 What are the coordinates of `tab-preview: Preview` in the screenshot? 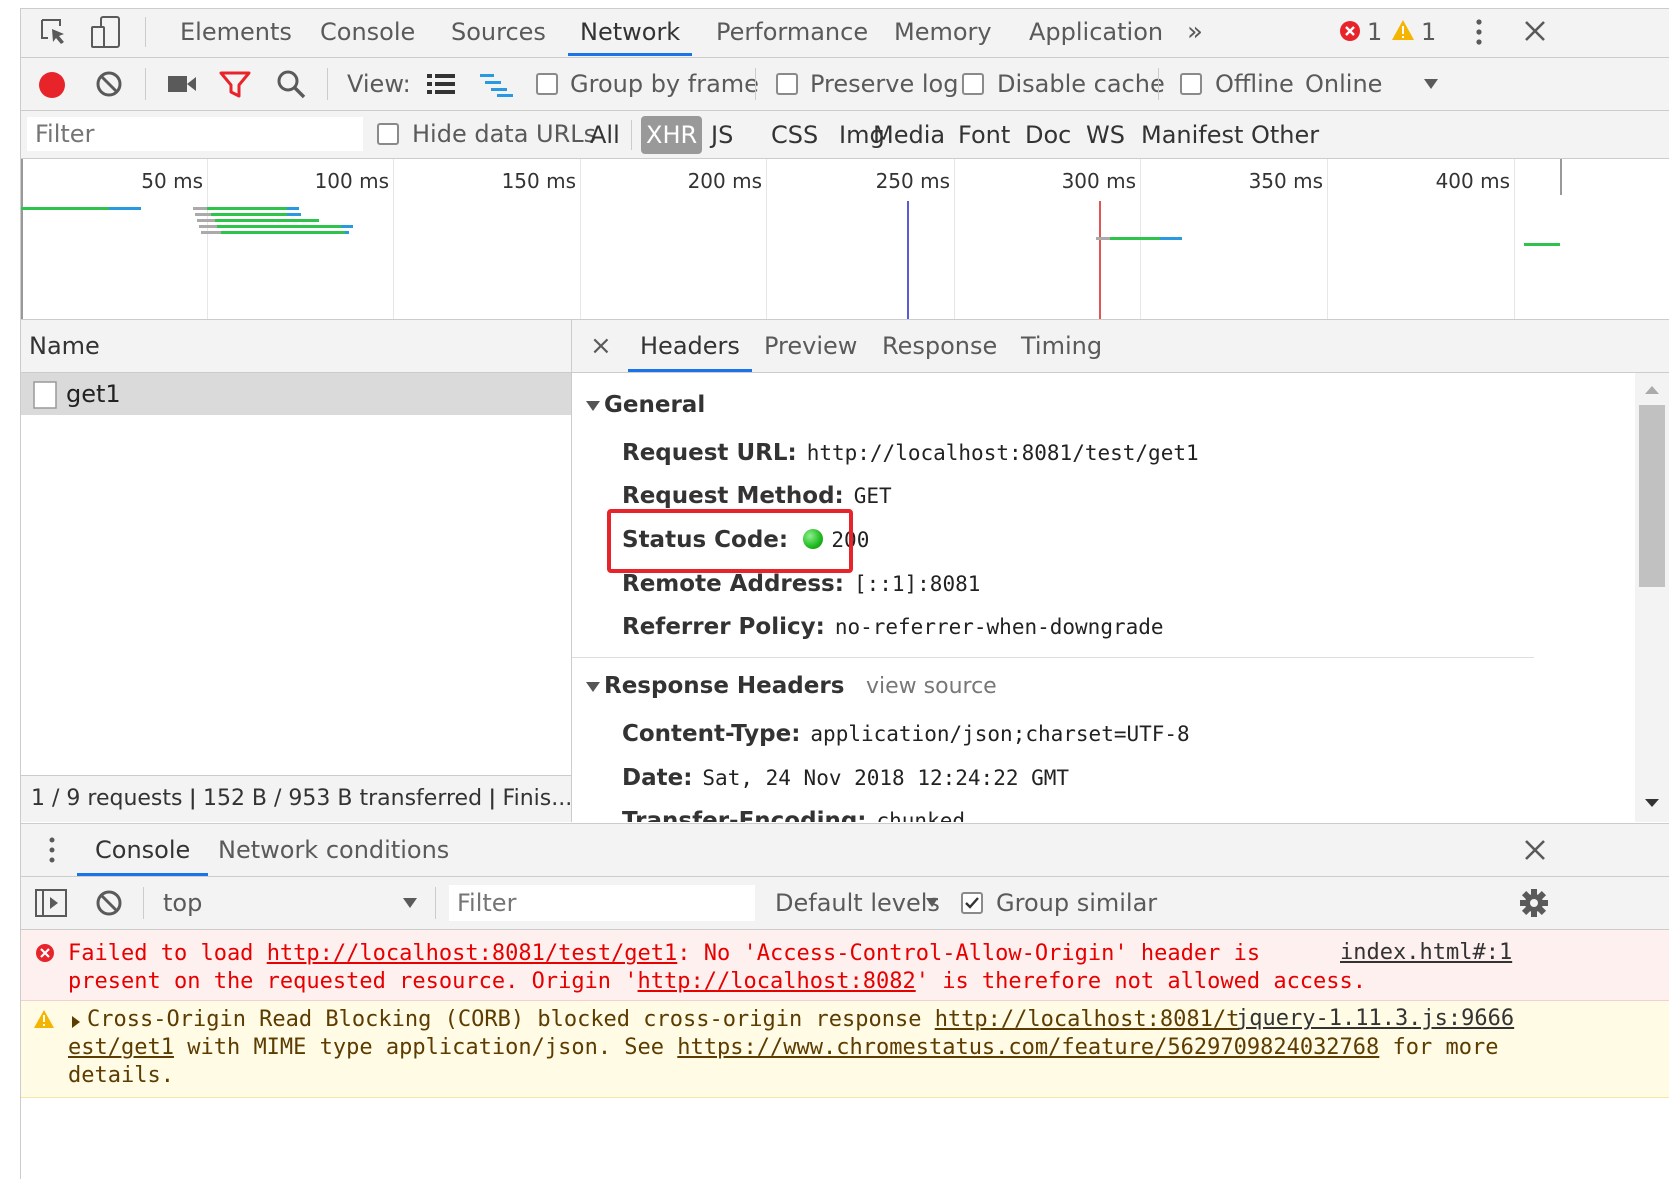 It's located at (810, 346).